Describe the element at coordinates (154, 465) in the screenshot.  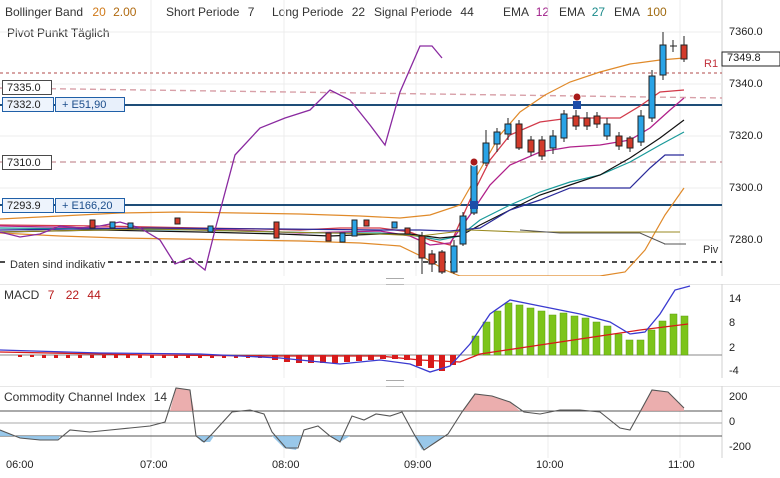
I see `time-tick-0700: 07:00` at that location.